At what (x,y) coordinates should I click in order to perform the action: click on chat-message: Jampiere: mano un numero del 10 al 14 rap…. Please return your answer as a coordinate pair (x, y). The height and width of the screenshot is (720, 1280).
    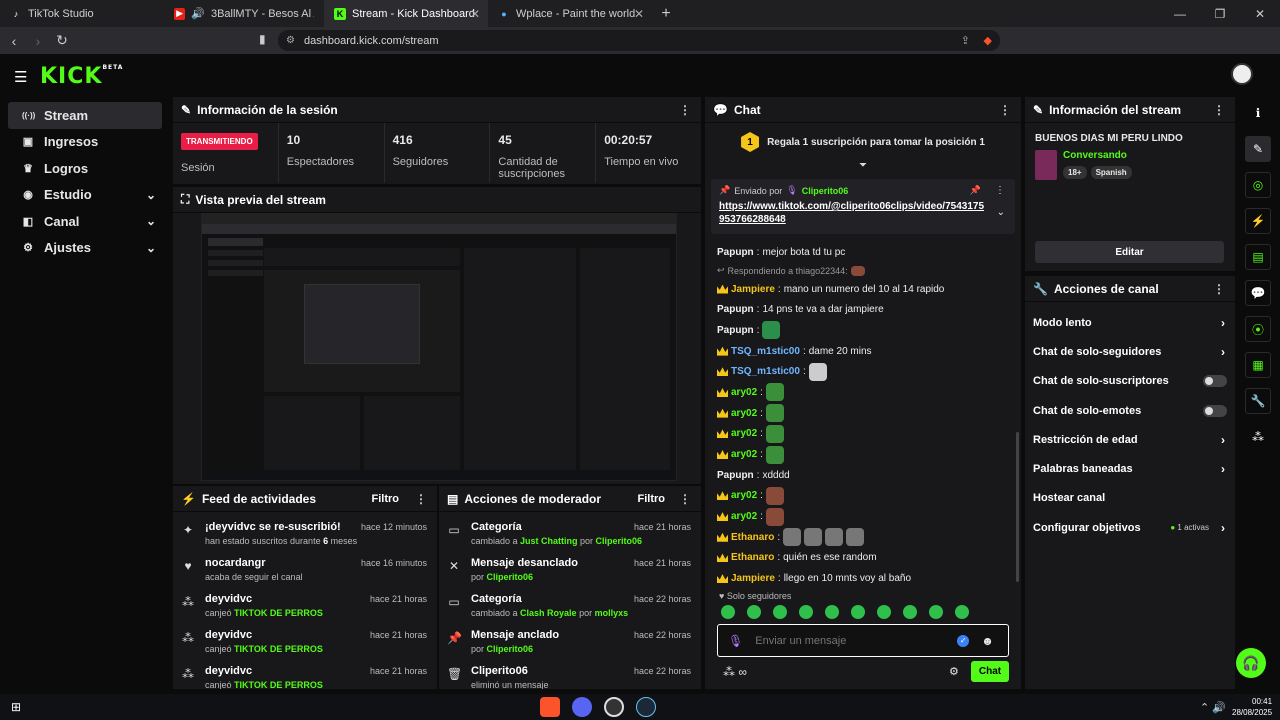
    Looking at the image, I should click on (863, 289).